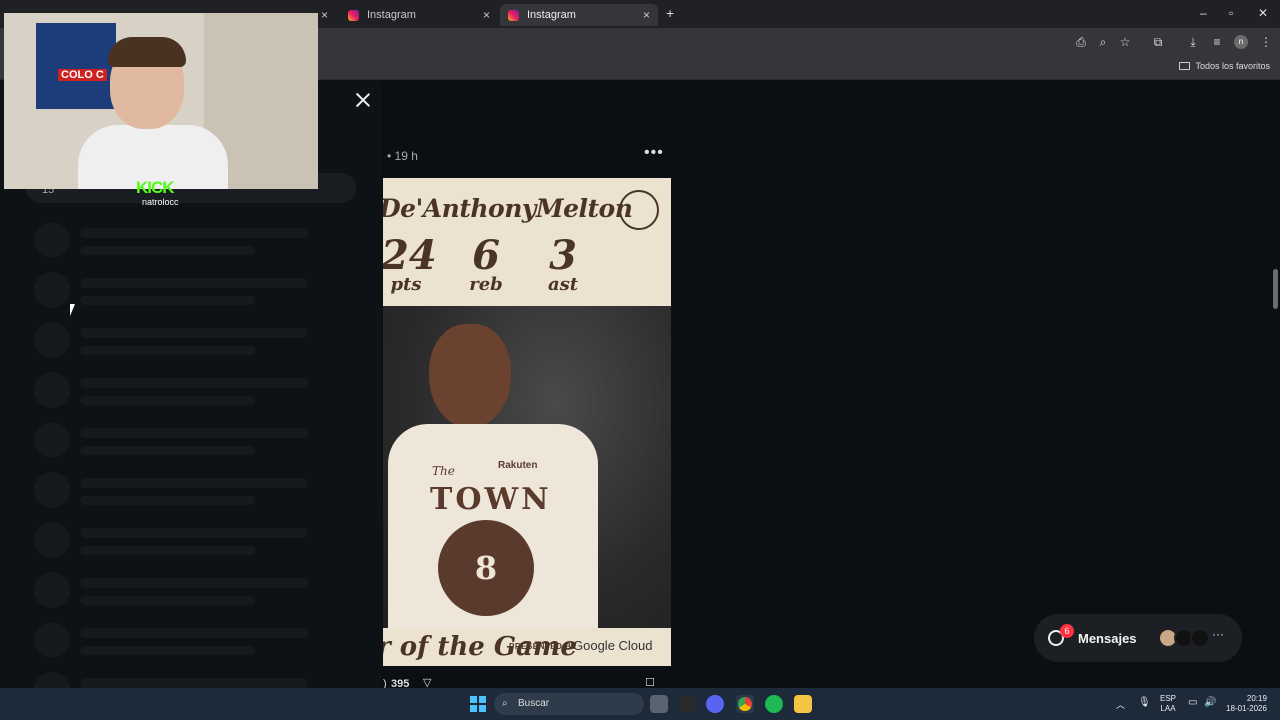 Image resolution: width=1280 pixels, height=720 pixels. What do you see at coordinates (1210, 702) in the screenshot?
I see `volume-icon: 🔊` at bounding box center [1210, 702].